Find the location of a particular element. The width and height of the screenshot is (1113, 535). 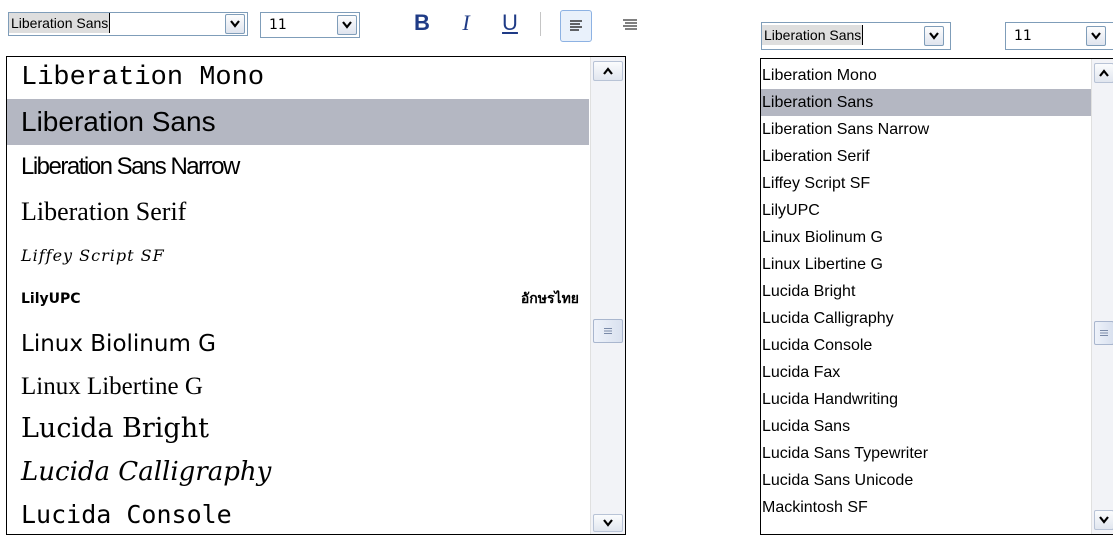

underline-button: U is located at coordinates (510, 23).